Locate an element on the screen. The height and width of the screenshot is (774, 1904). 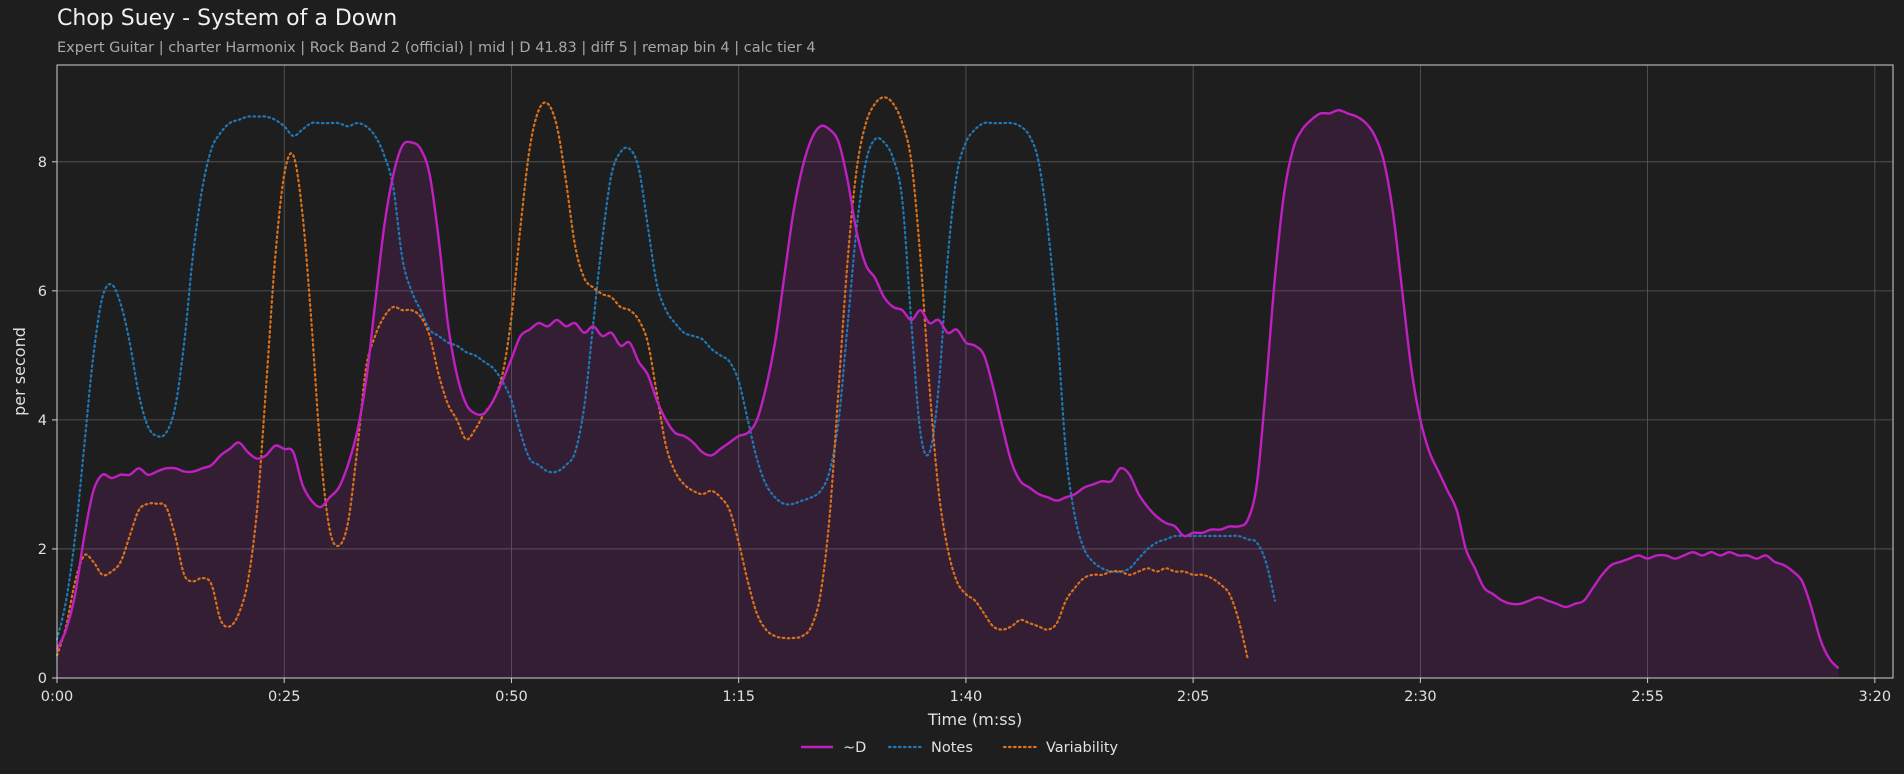
y-tick-label: 0 is located at coordinates (42, 679).